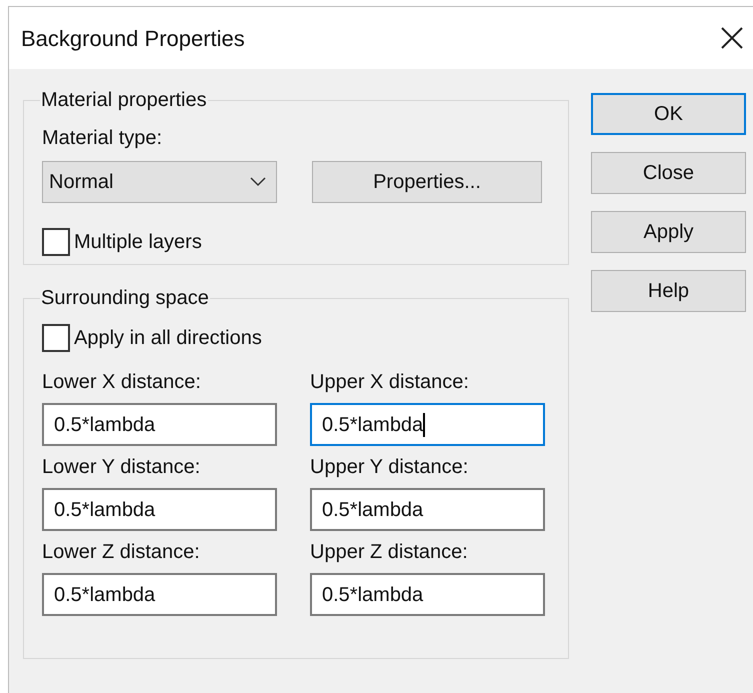 The image size is (753, 693). What do you see at coordinates (258, 182) in the screenshot?
I see `chevron-down-icon` at bounding box center [258, 182].